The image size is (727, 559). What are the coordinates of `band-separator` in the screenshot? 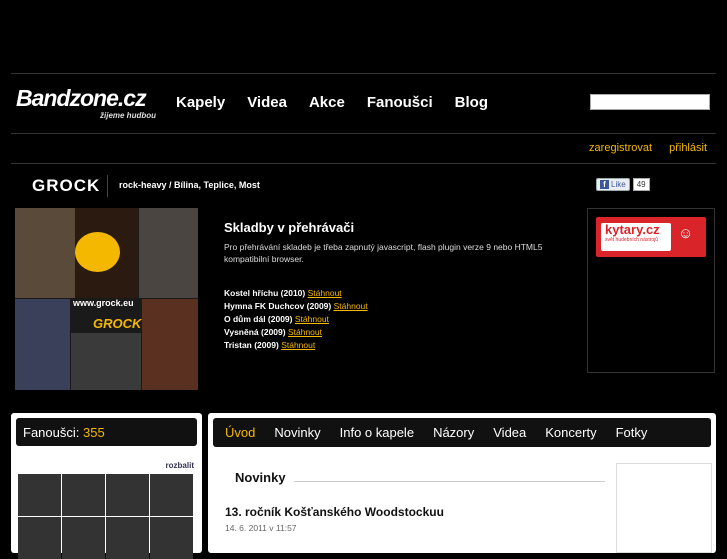 It's located at (107, 186).